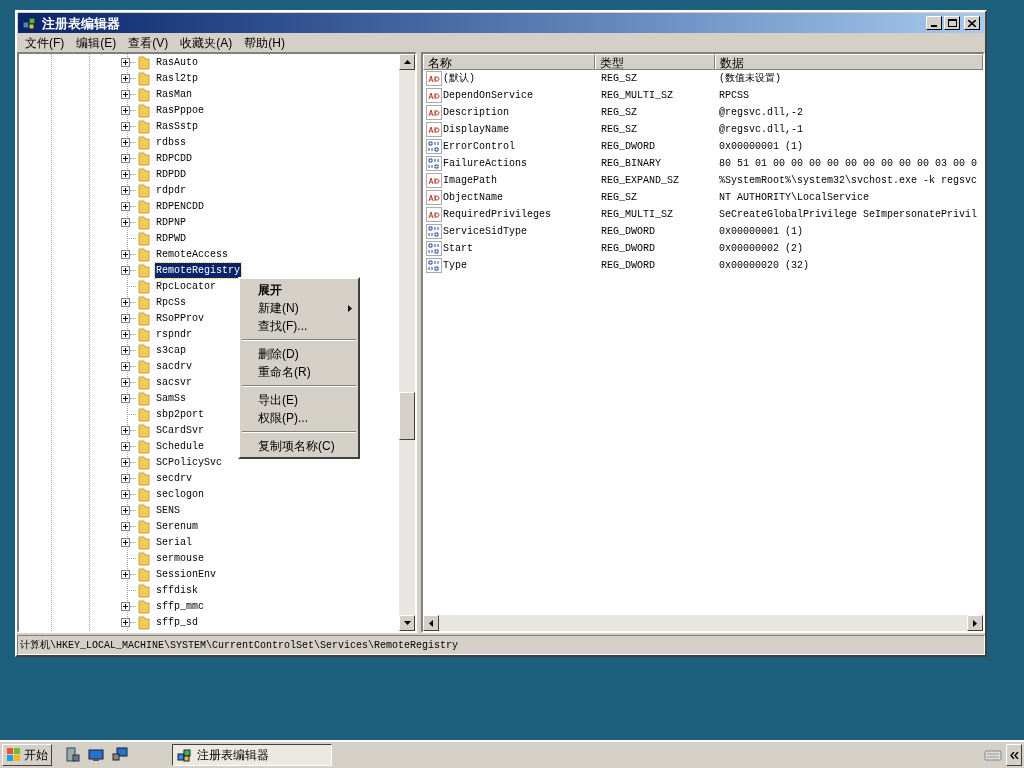 Image resolution: width=1024 pixels, height=768 pixels. What do you see at coordinates (299, 400) in the screenshot?
I see `context-menu-item: 导出(E)` at bounding box center [299, 400].